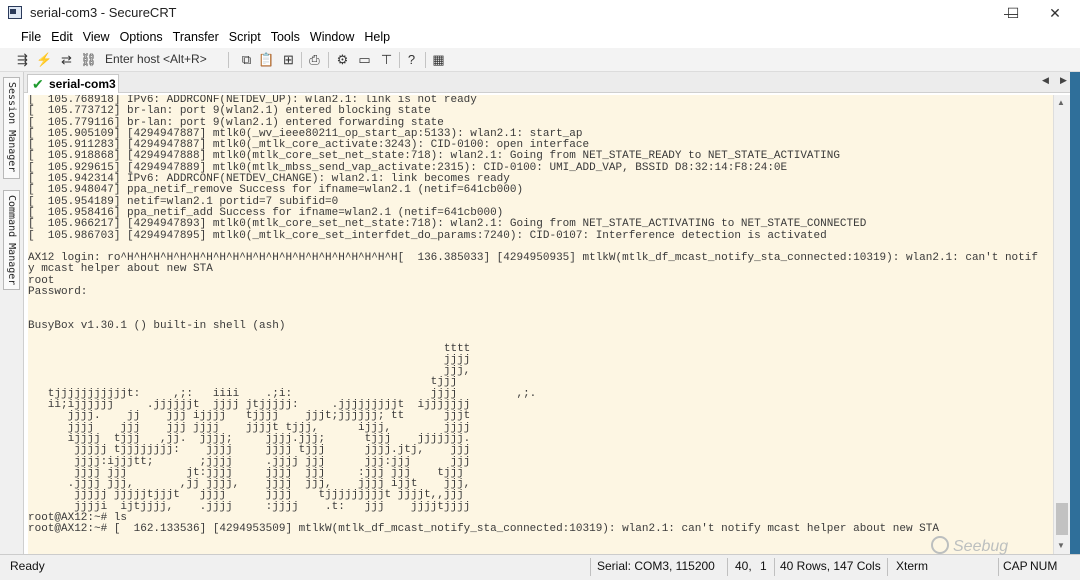 This screenshot has width=1080, height=580. What do you see at coordinates (1015, 566) in the screenshot?
I see `status-caps: CAP` at bounding box center [1015, 566].